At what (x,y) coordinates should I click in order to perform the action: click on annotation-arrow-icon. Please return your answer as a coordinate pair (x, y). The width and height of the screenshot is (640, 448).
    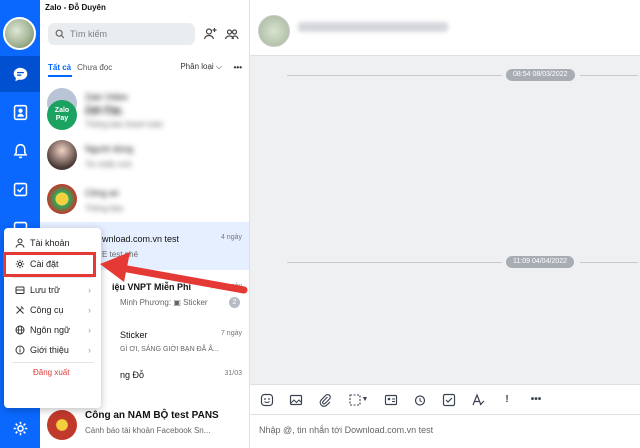
    Looking at the image, I should click on (174, 273).